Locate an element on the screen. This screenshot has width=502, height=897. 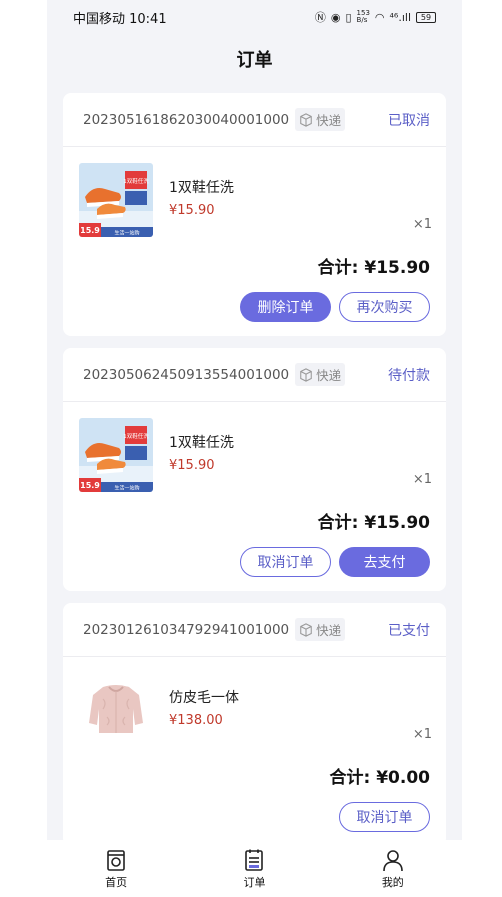
order-actions: 取消订单 is located at coordinates (254, 817).